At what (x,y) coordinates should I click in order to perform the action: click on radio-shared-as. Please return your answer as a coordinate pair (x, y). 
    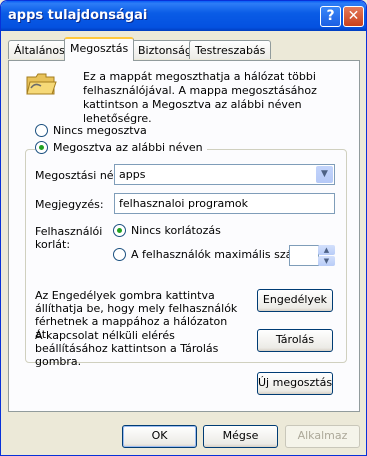
    Looking at the image, I should click on (41, 147).